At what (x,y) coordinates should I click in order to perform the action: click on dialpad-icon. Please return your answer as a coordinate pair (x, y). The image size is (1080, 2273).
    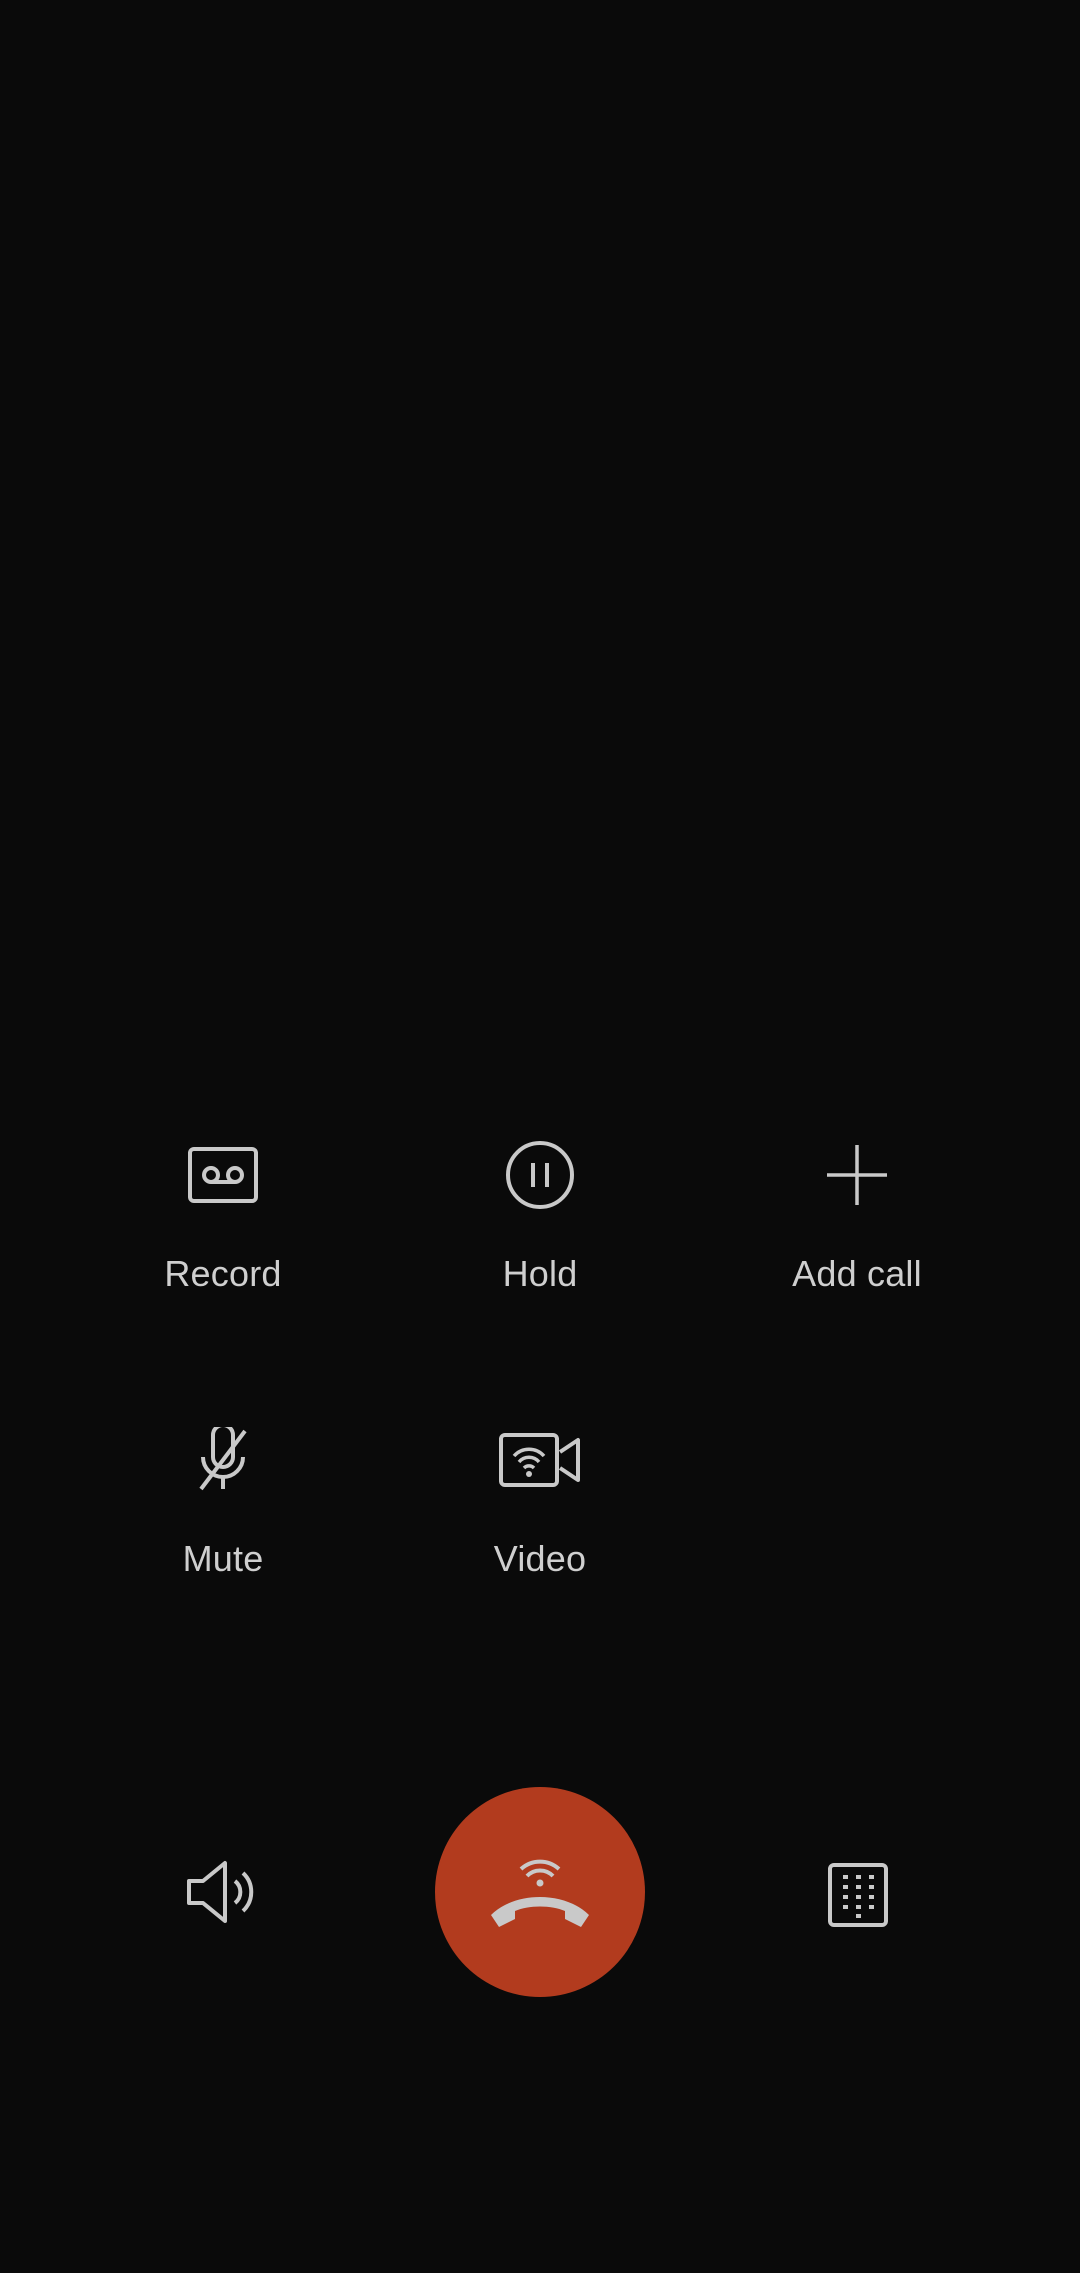
    Looking at the image, I should click on (858, 1895).